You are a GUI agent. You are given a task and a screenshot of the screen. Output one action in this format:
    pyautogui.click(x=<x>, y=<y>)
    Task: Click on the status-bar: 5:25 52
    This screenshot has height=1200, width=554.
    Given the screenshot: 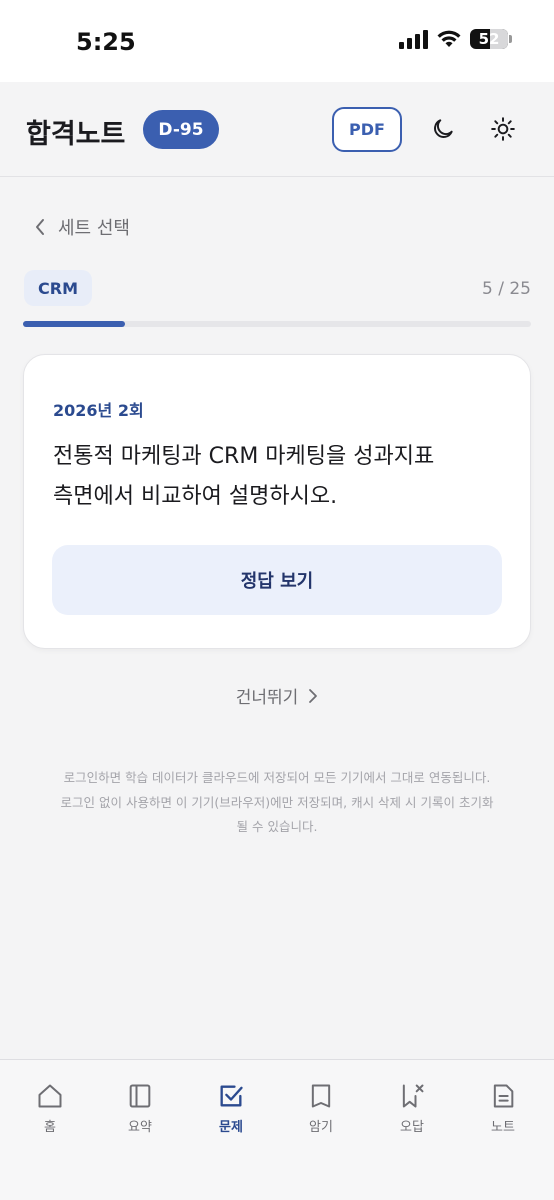 What is the action you would take?
    pyautogui.click(x=277, y=41)
    